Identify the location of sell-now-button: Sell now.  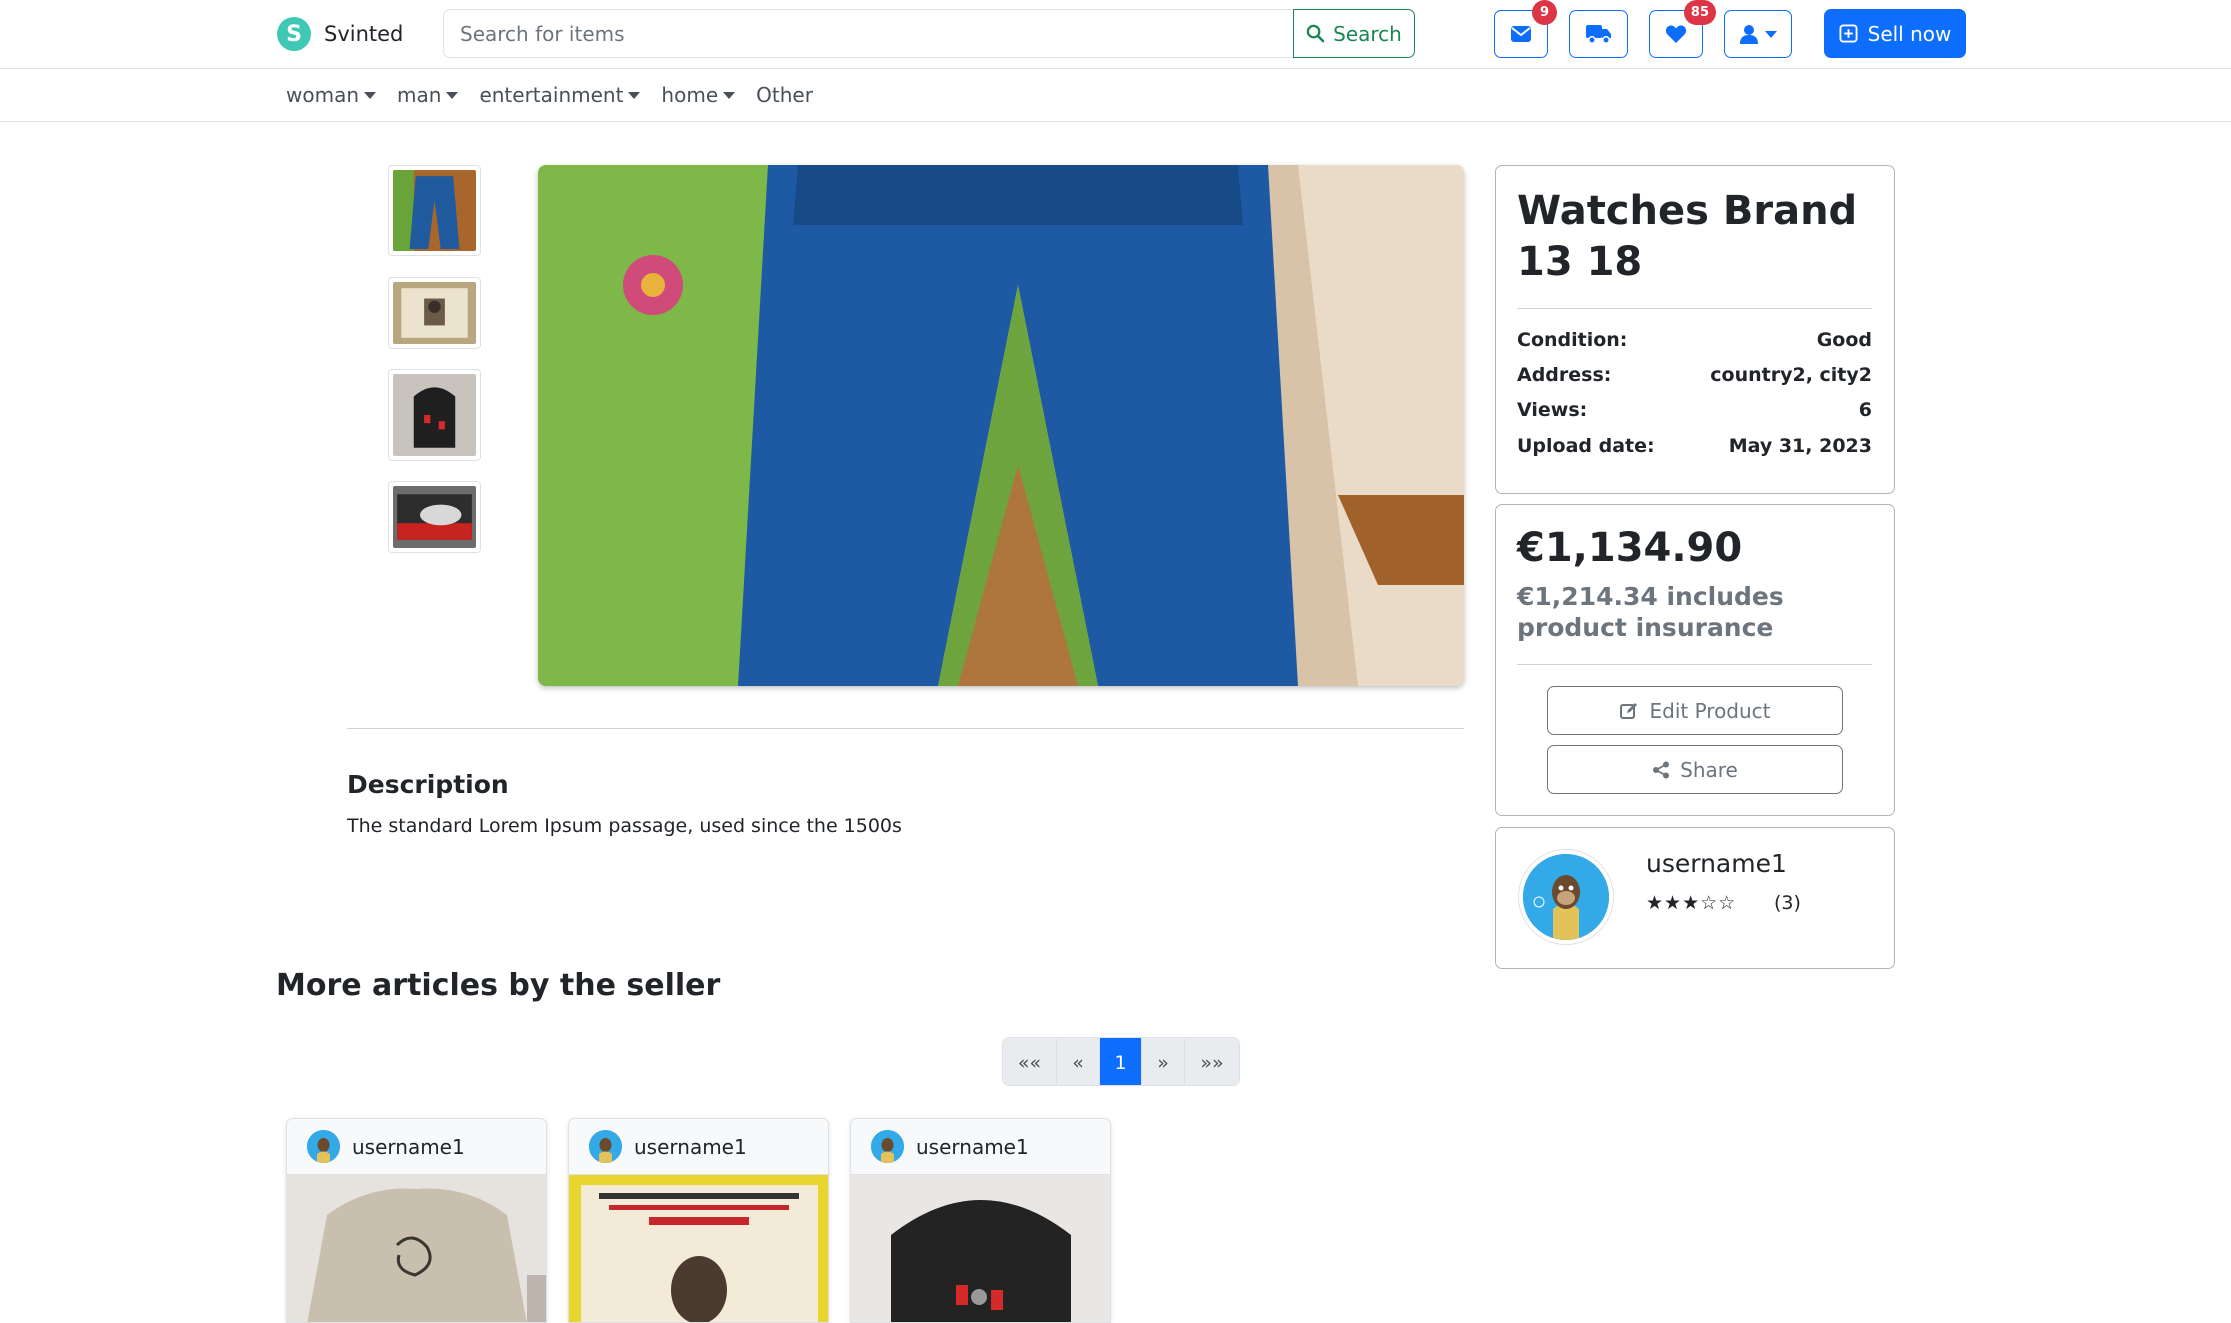
(1895, 33).